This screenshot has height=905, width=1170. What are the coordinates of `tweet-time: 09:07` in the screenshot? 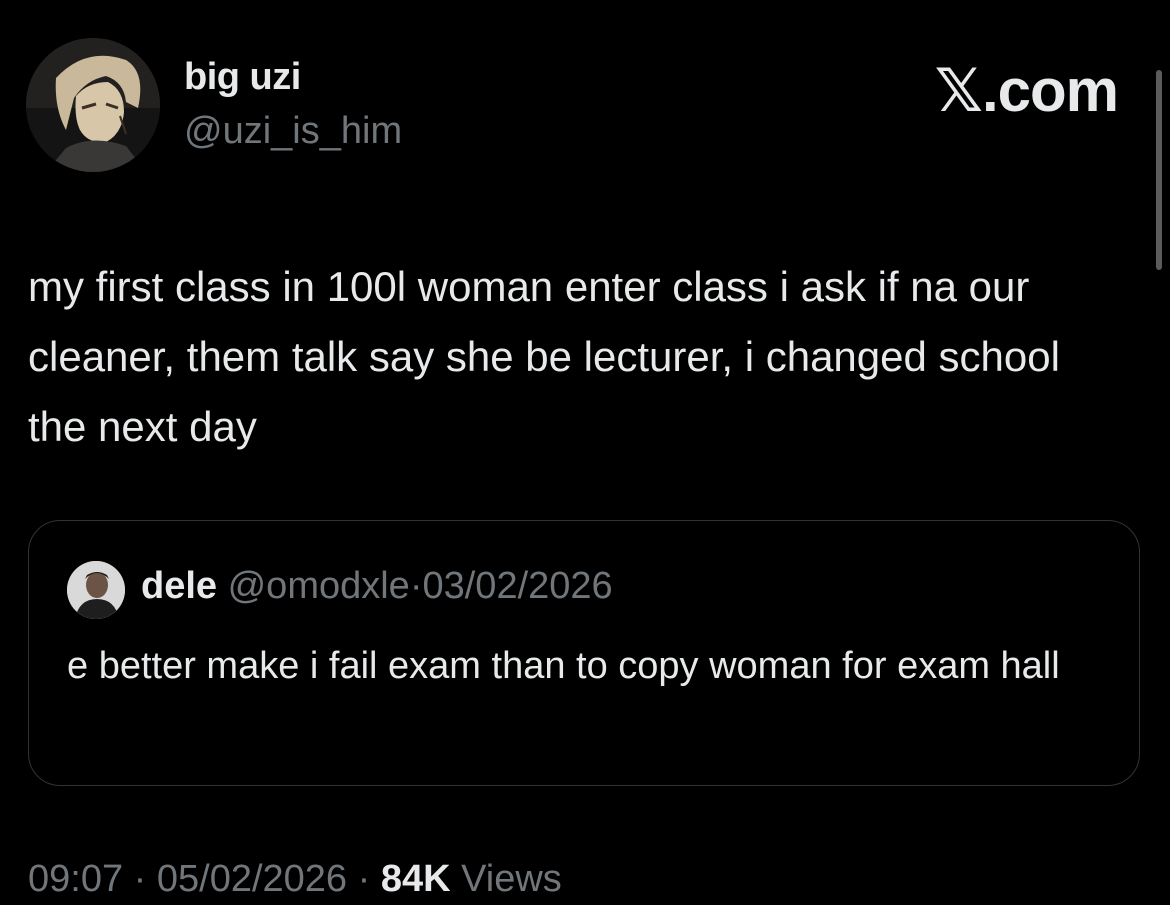 It's located at (75, 879).